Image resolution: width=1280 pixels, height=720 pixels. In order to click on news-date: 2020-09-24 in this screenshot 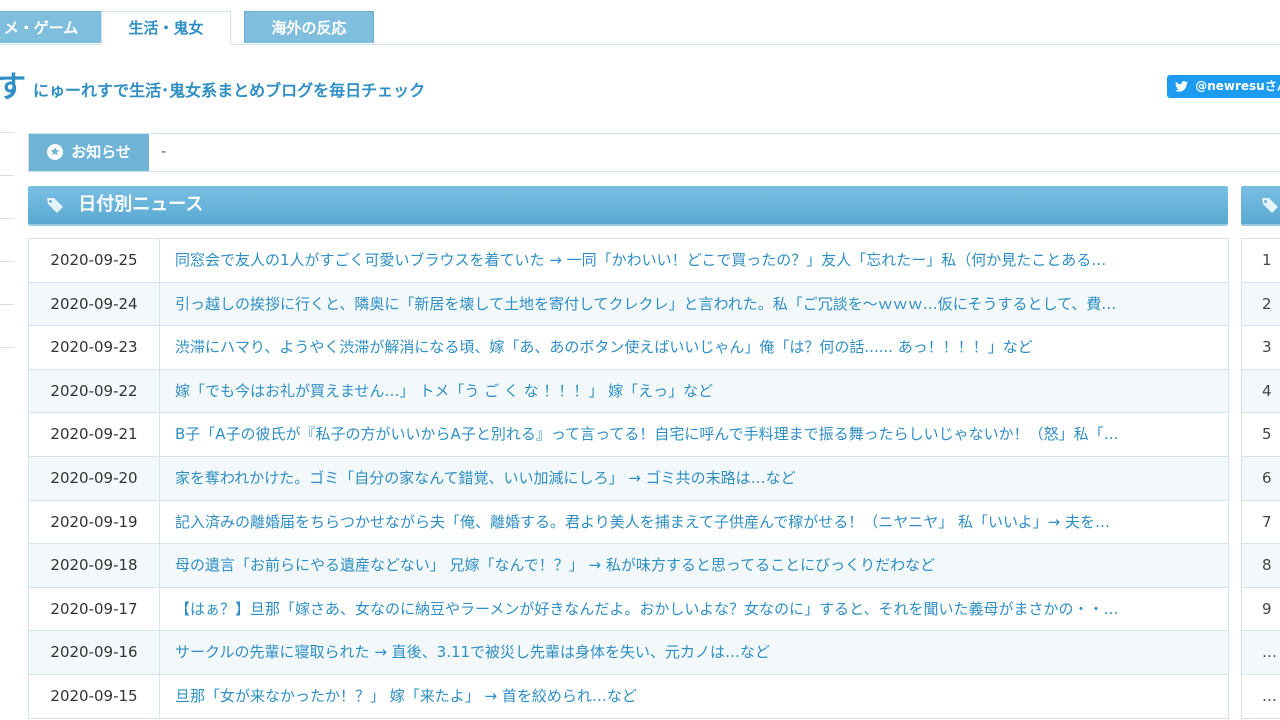, I will do `click(94, 304)`.